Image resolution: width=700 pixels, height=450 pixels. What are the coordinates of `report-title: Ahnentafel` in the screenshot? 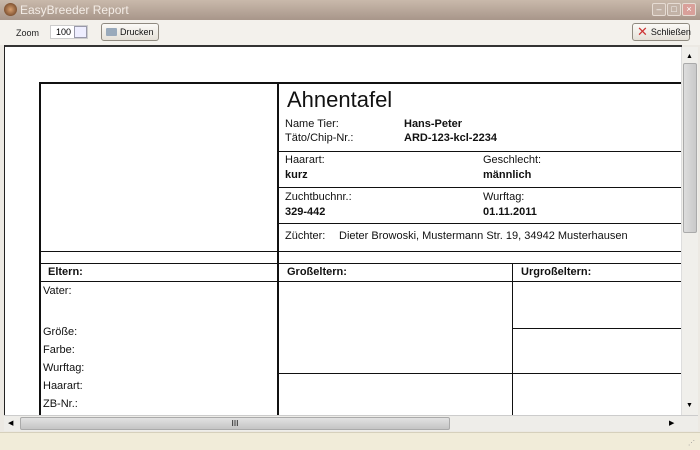 It's located at (340, 99).